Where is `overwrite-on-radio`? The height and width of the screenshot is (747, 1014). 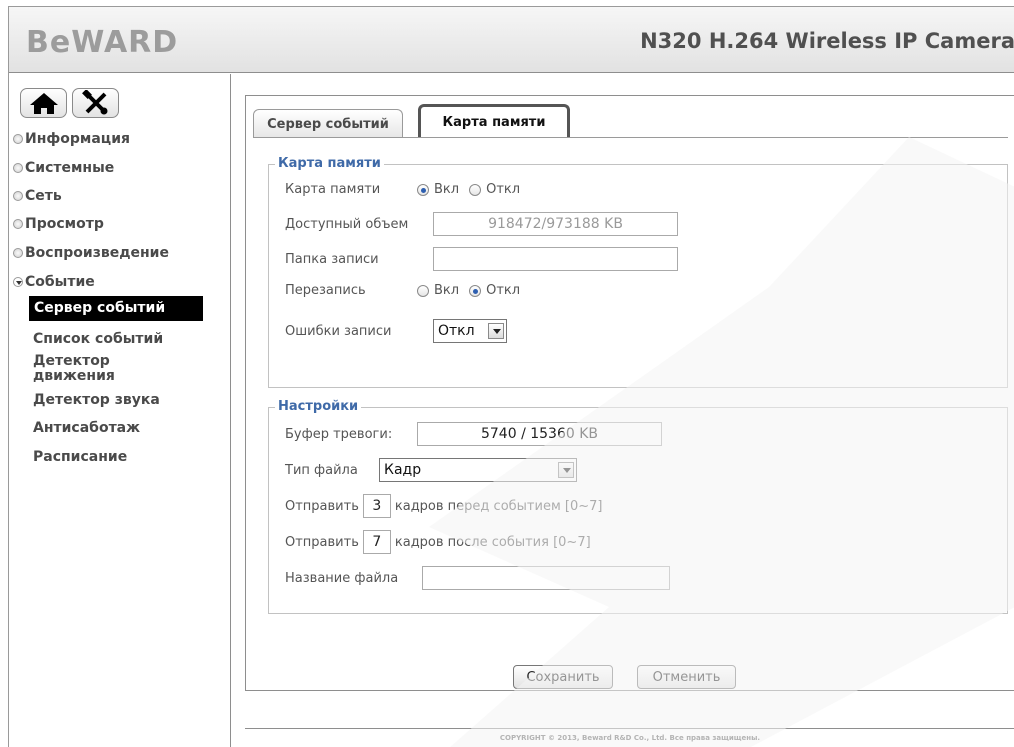
overwrite-on-radio is located at coordinates (423, 290).